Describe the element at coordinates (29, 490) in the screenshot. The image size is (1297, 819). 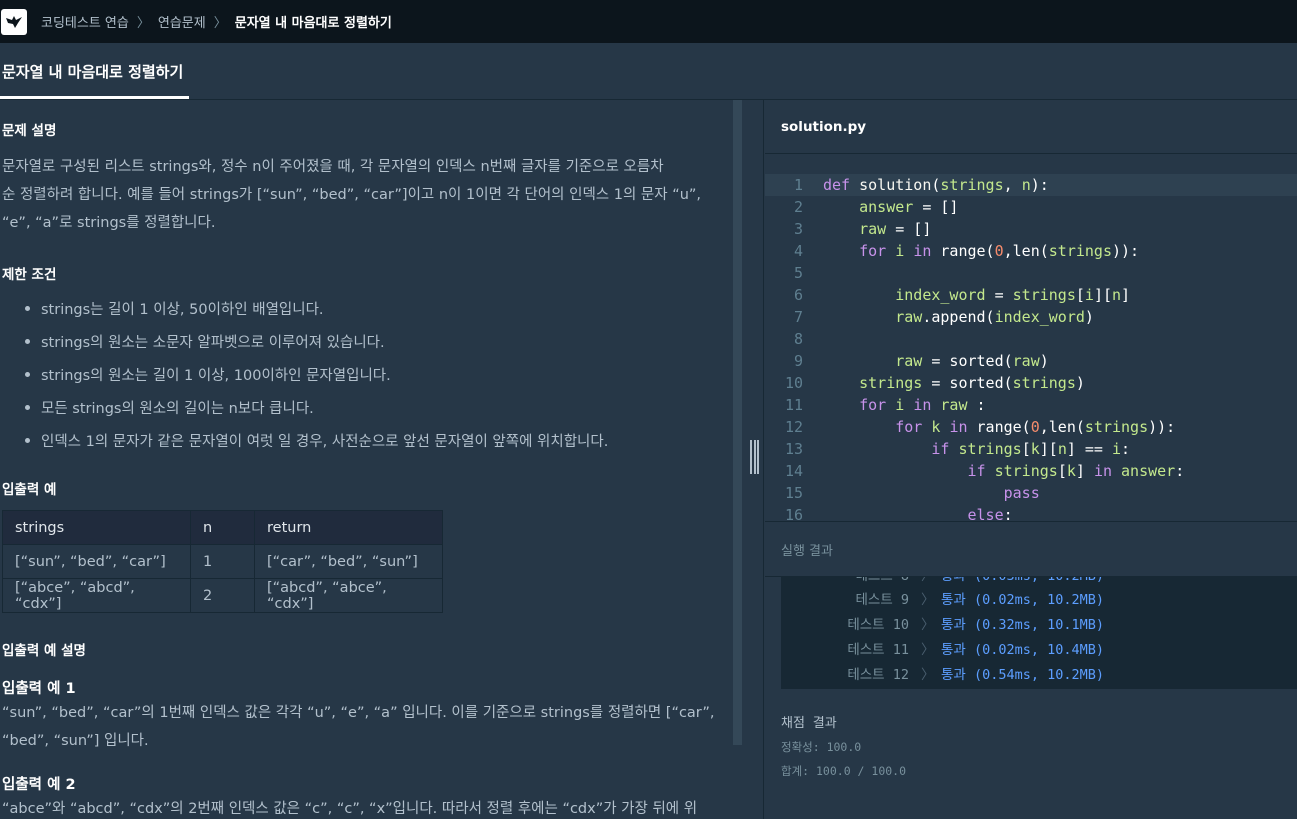
I see `io-example-heading: 입출력 예` at that location.